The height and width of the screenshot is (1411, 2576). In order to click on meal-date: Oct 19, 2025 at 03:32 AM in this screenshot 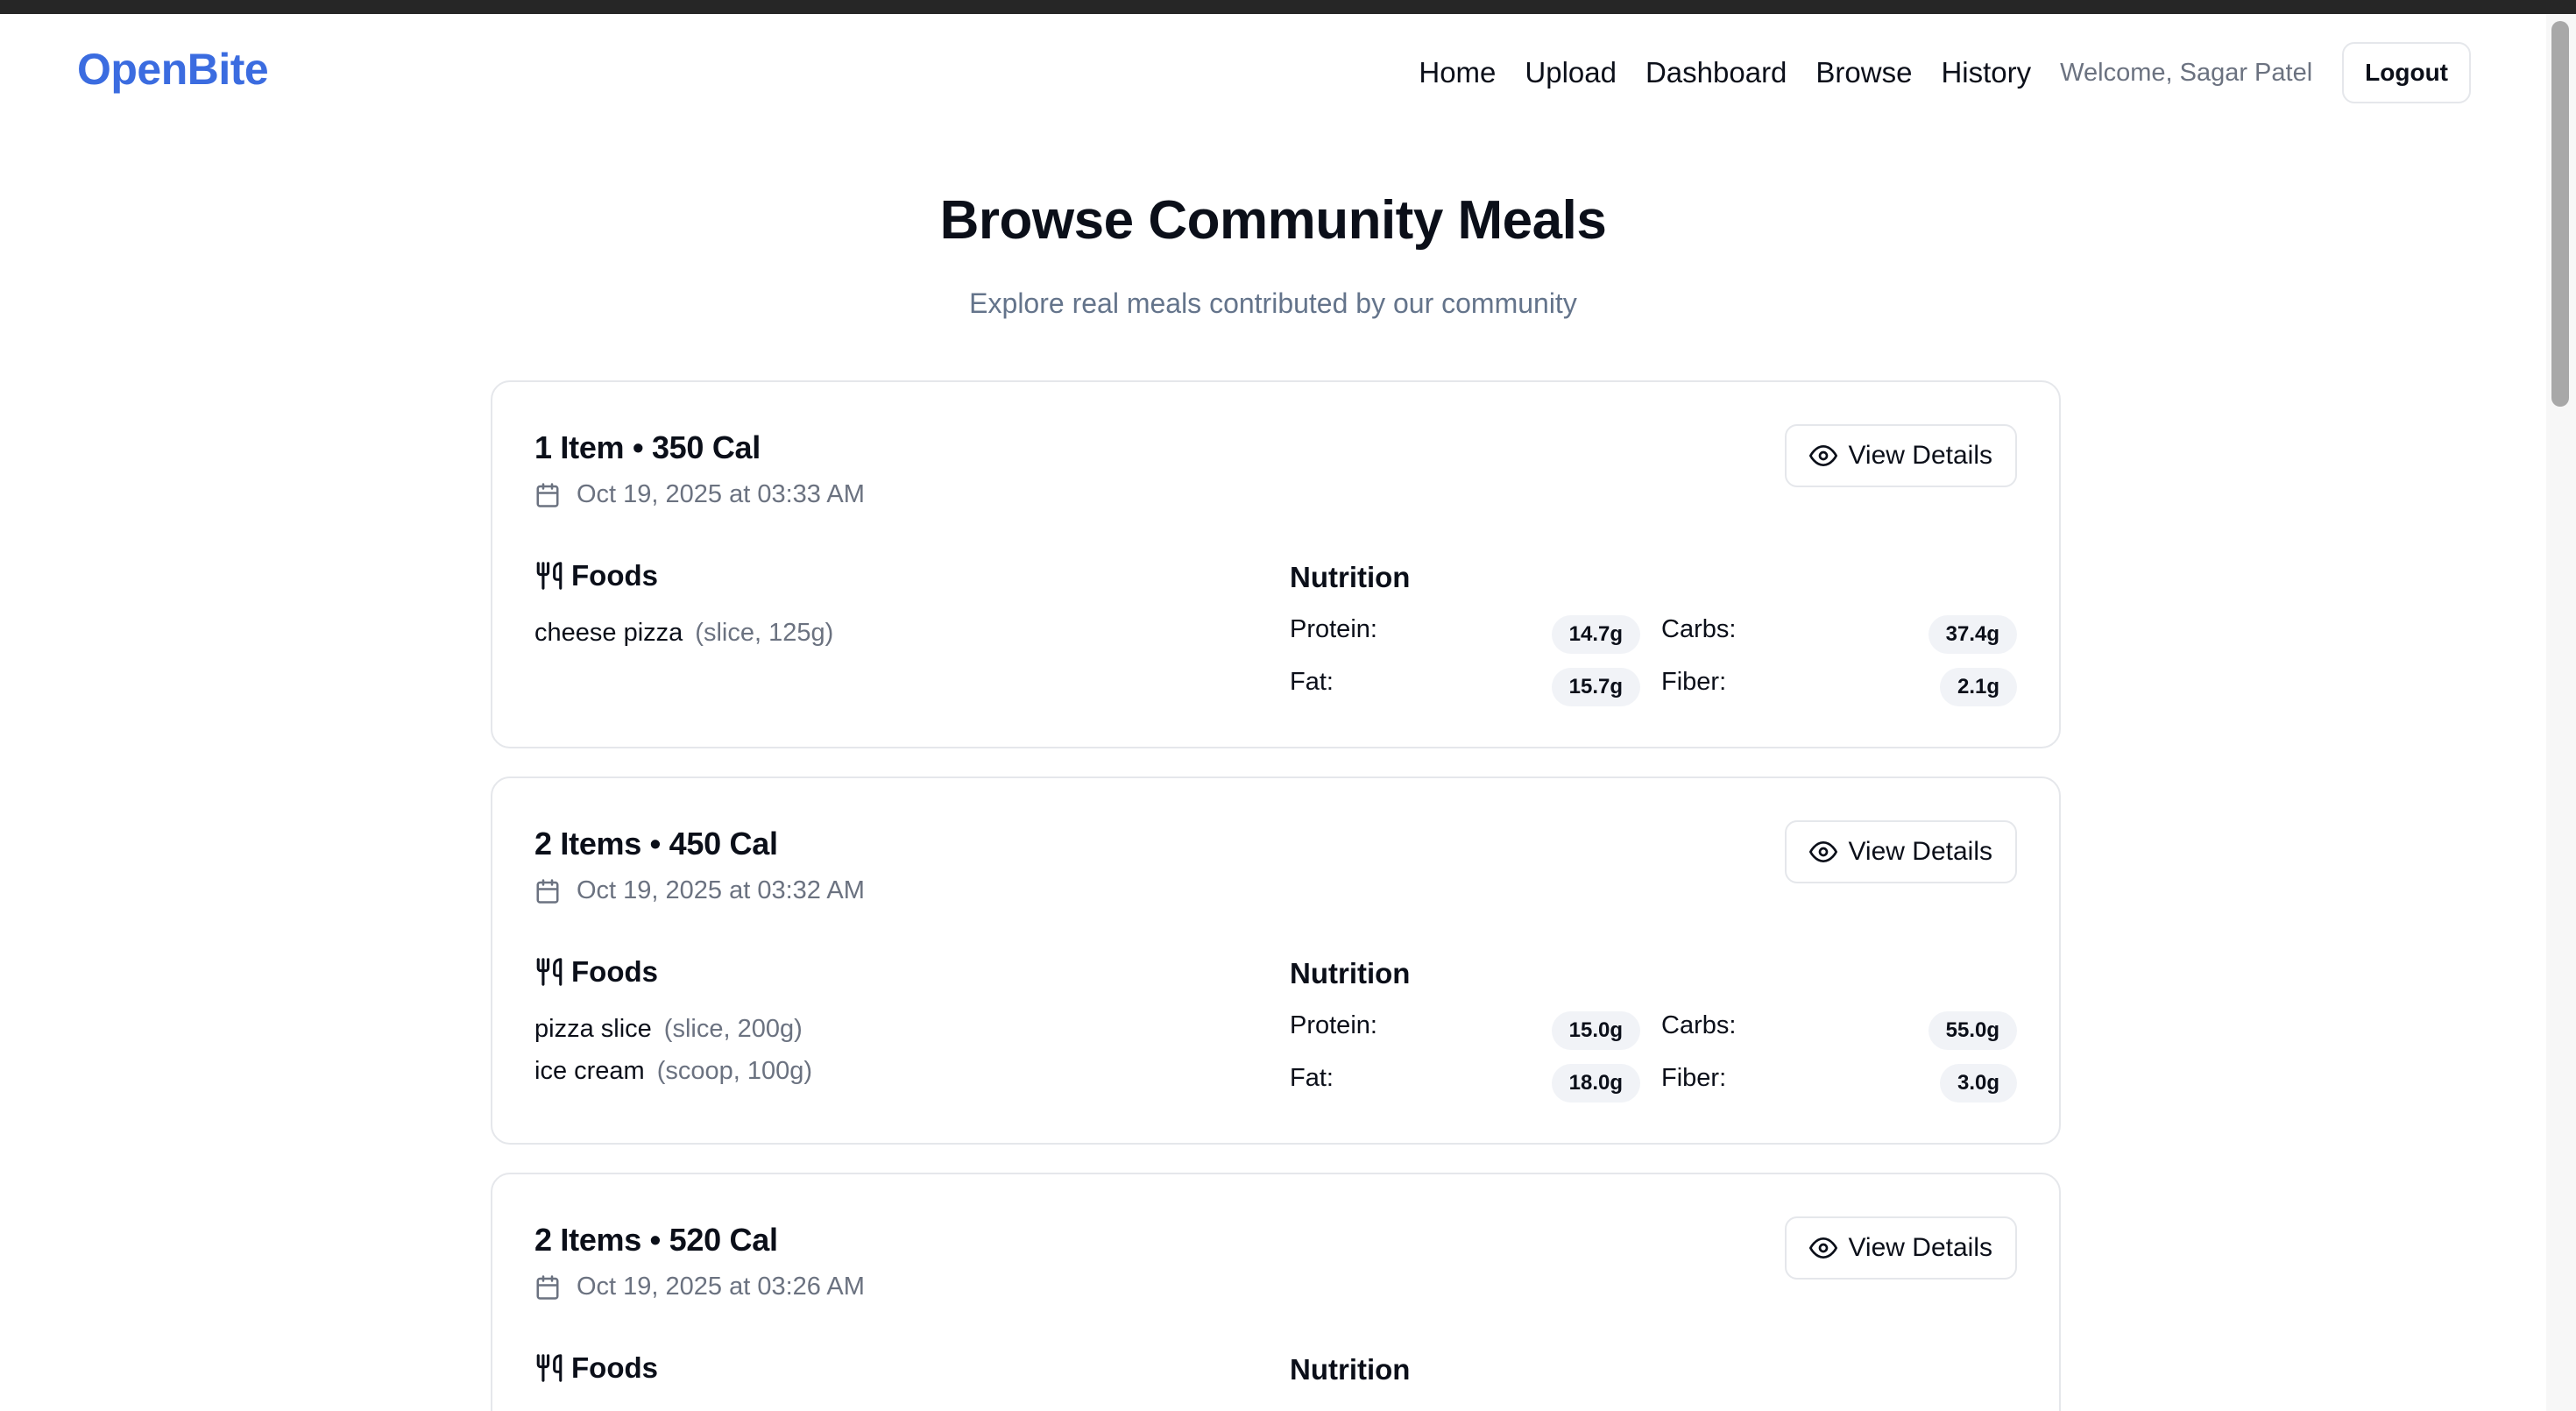, I will do `click(699, 891)`.